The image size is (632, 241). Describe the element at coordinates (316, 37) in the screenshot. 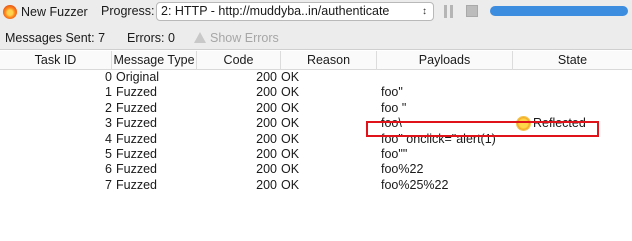

I see `status-row: Messages Sent: 7 Errors: 0 Show Errors` at that location.